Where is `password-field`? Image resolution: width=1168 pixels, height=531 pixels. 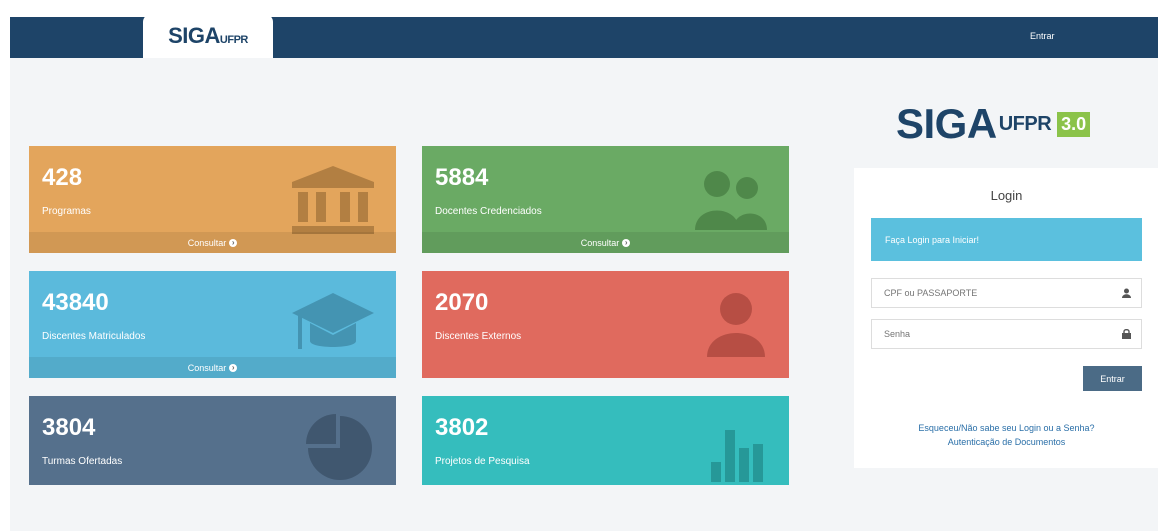
password-field is located at coordinates (1006, 334).